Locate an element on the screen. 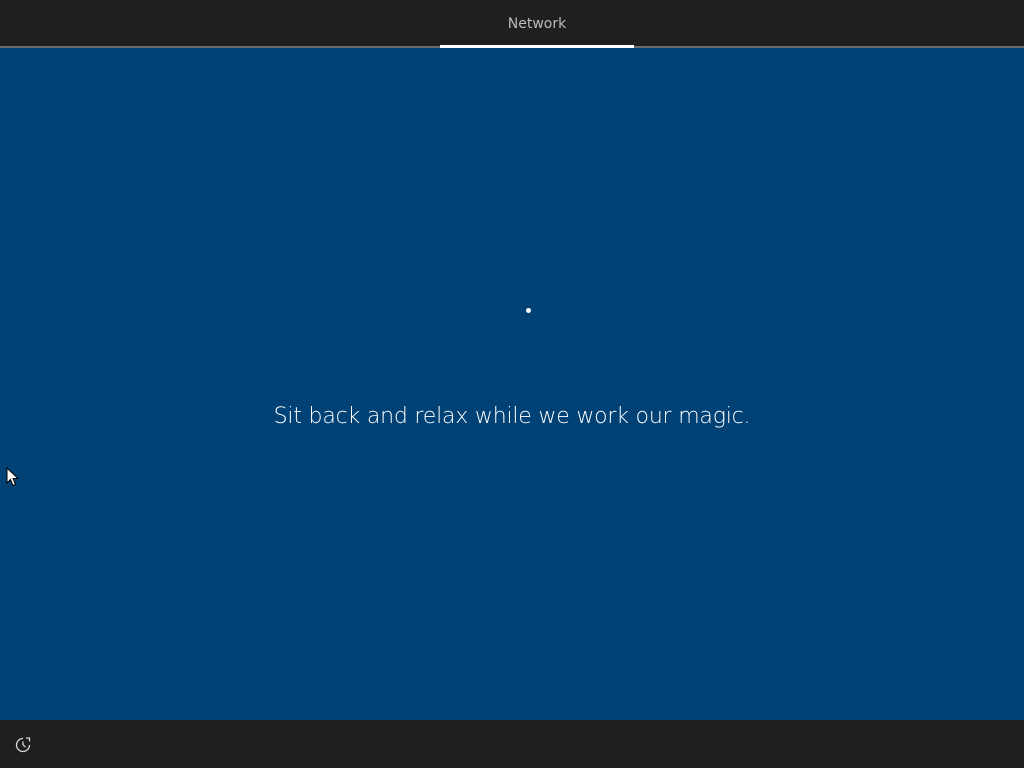 The image size is (1024, 768). mouse-pointer-icon is located at coordinates (13, 477).